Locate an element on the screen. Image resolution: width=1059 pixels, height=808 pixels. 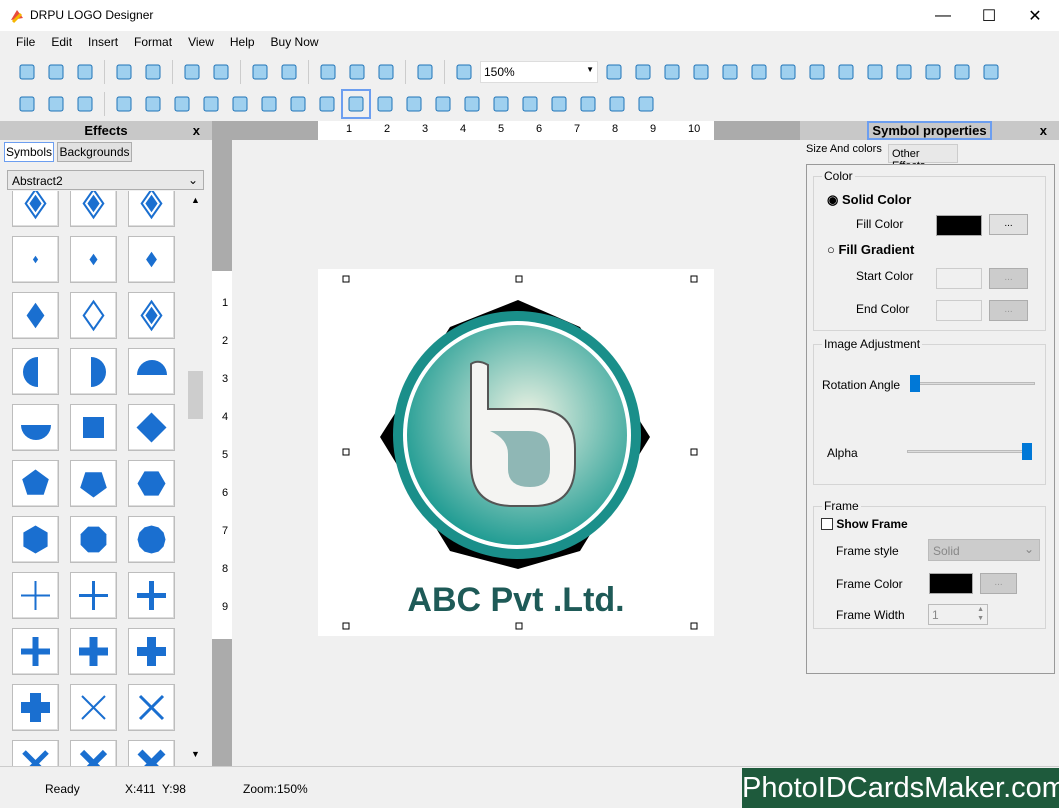
grid-icon is located at coordinates (701, 72).